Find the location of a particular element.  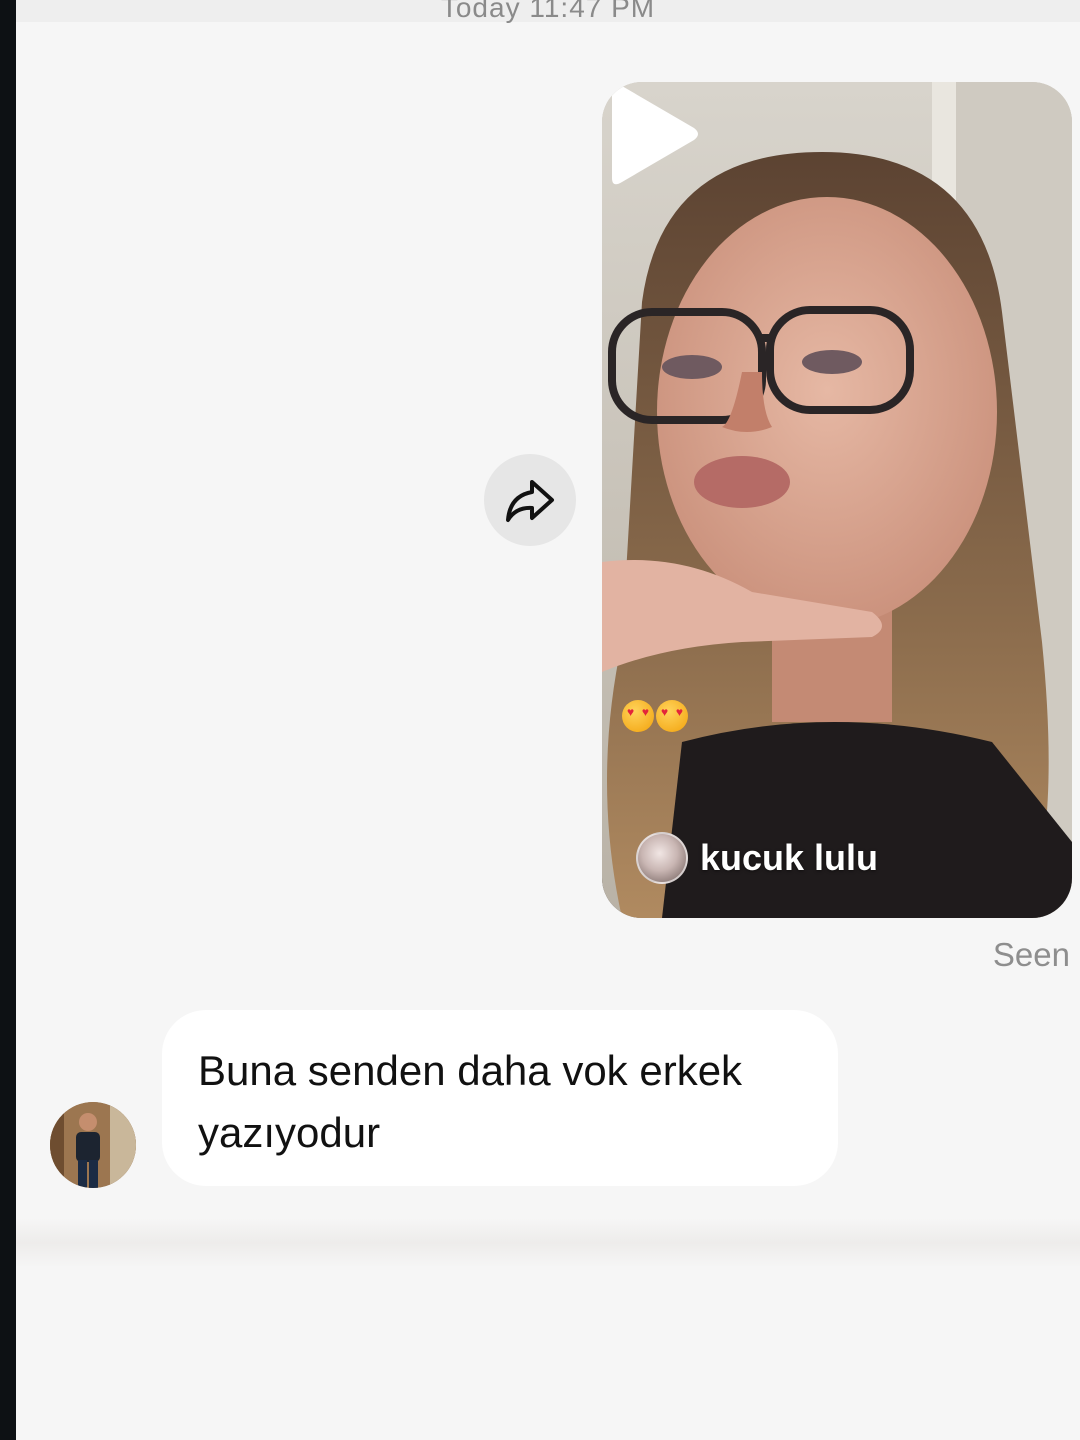

author-name: kucuk lulu is located at coordinates (789, 858).